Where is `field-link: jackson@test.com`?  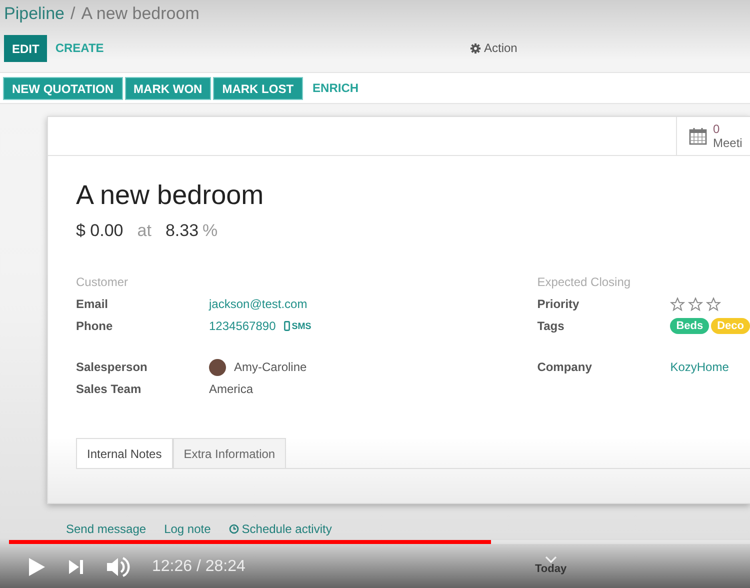
field-link: jackson@test.com is located at coordinates (258, 304).